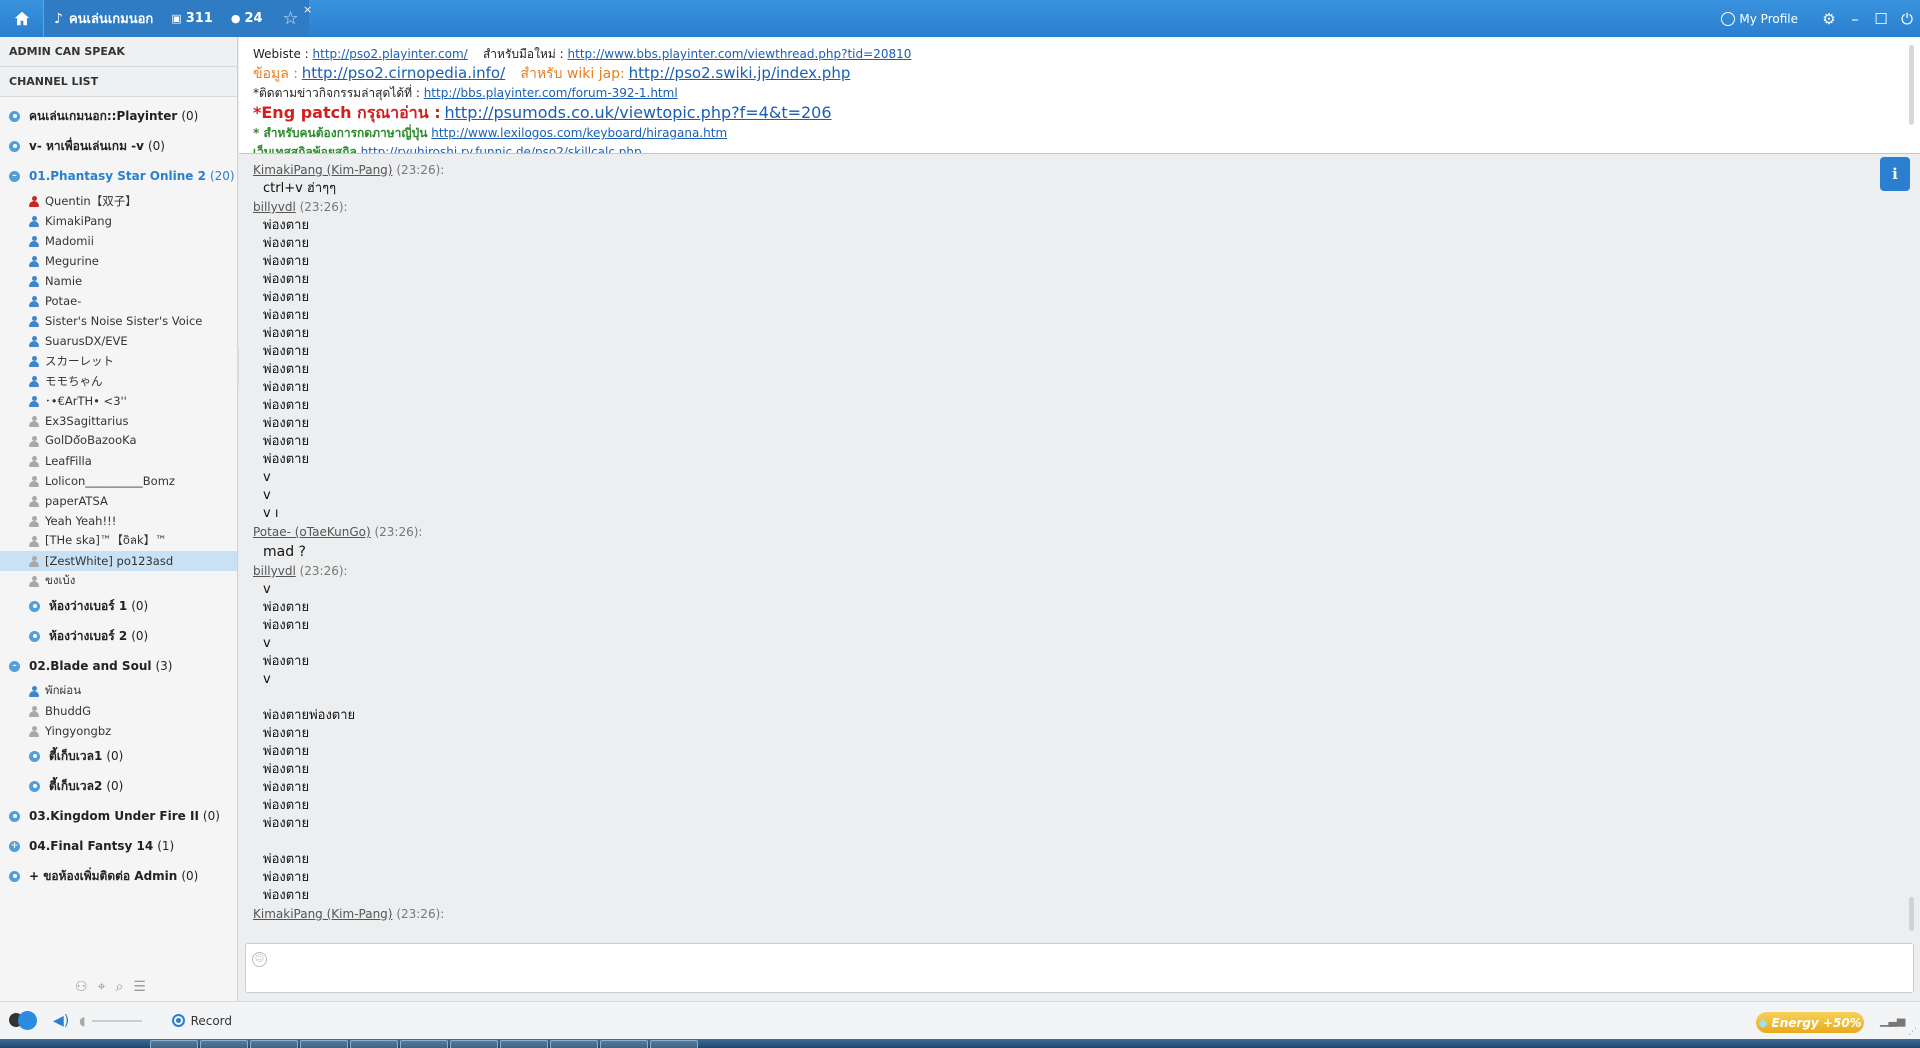  I want to click on channel-icon, so click(34, 606).